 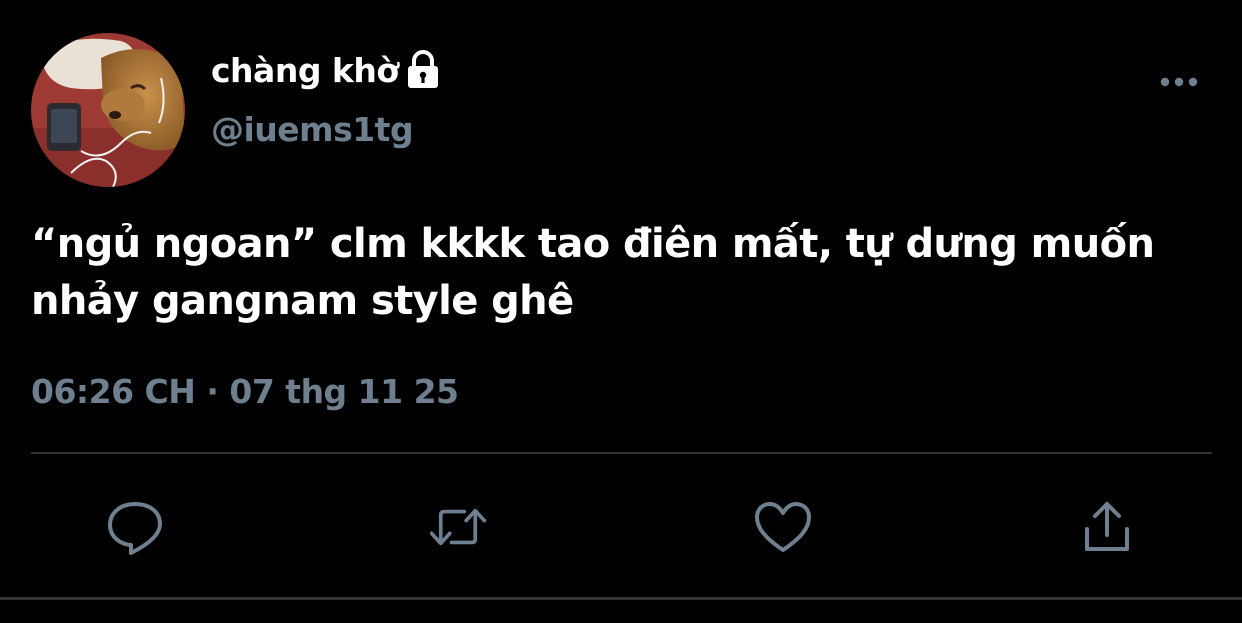 I want to click on share-button, so click(x=1107, y=527).